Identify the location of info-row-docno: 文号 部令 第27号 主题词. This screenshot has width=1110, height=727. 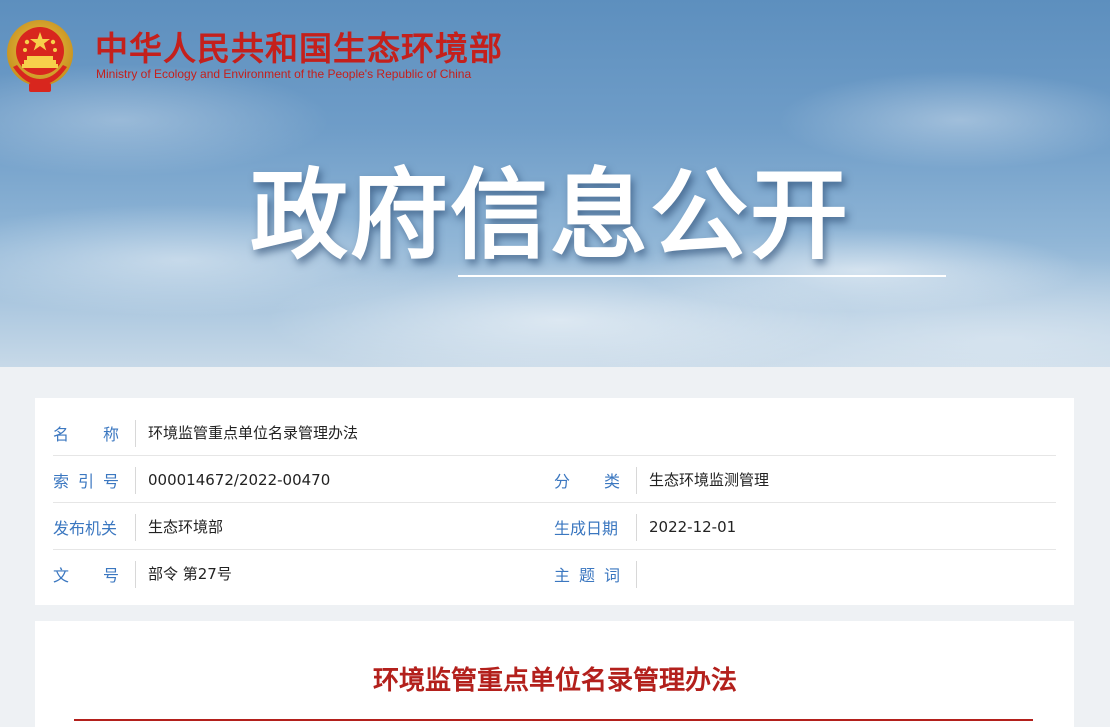
(554, 573).